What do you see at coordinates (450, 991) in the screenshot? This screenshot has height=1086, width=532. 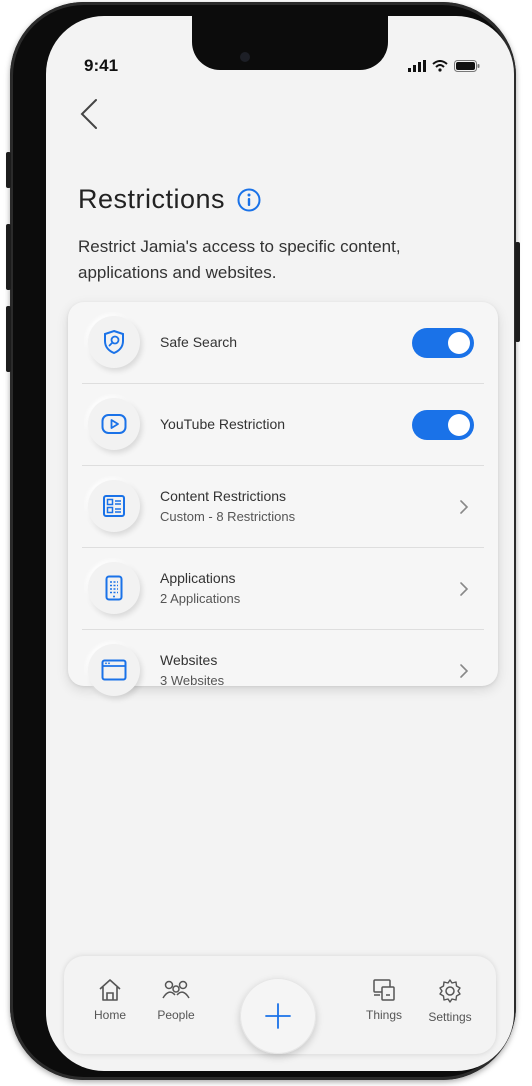 I see `gear-icon` at bounding box center [450, 991].